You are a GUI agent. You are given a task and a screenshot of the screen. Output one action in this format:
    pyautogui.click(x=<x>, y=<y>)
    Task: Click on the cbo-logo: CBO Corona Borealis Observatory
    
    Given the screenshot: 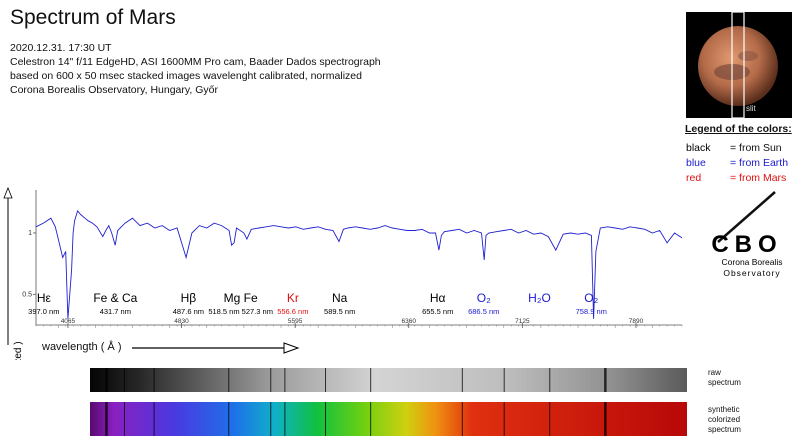 What is the action you would take?
    pyautogui.click(x=747, y=235)
    